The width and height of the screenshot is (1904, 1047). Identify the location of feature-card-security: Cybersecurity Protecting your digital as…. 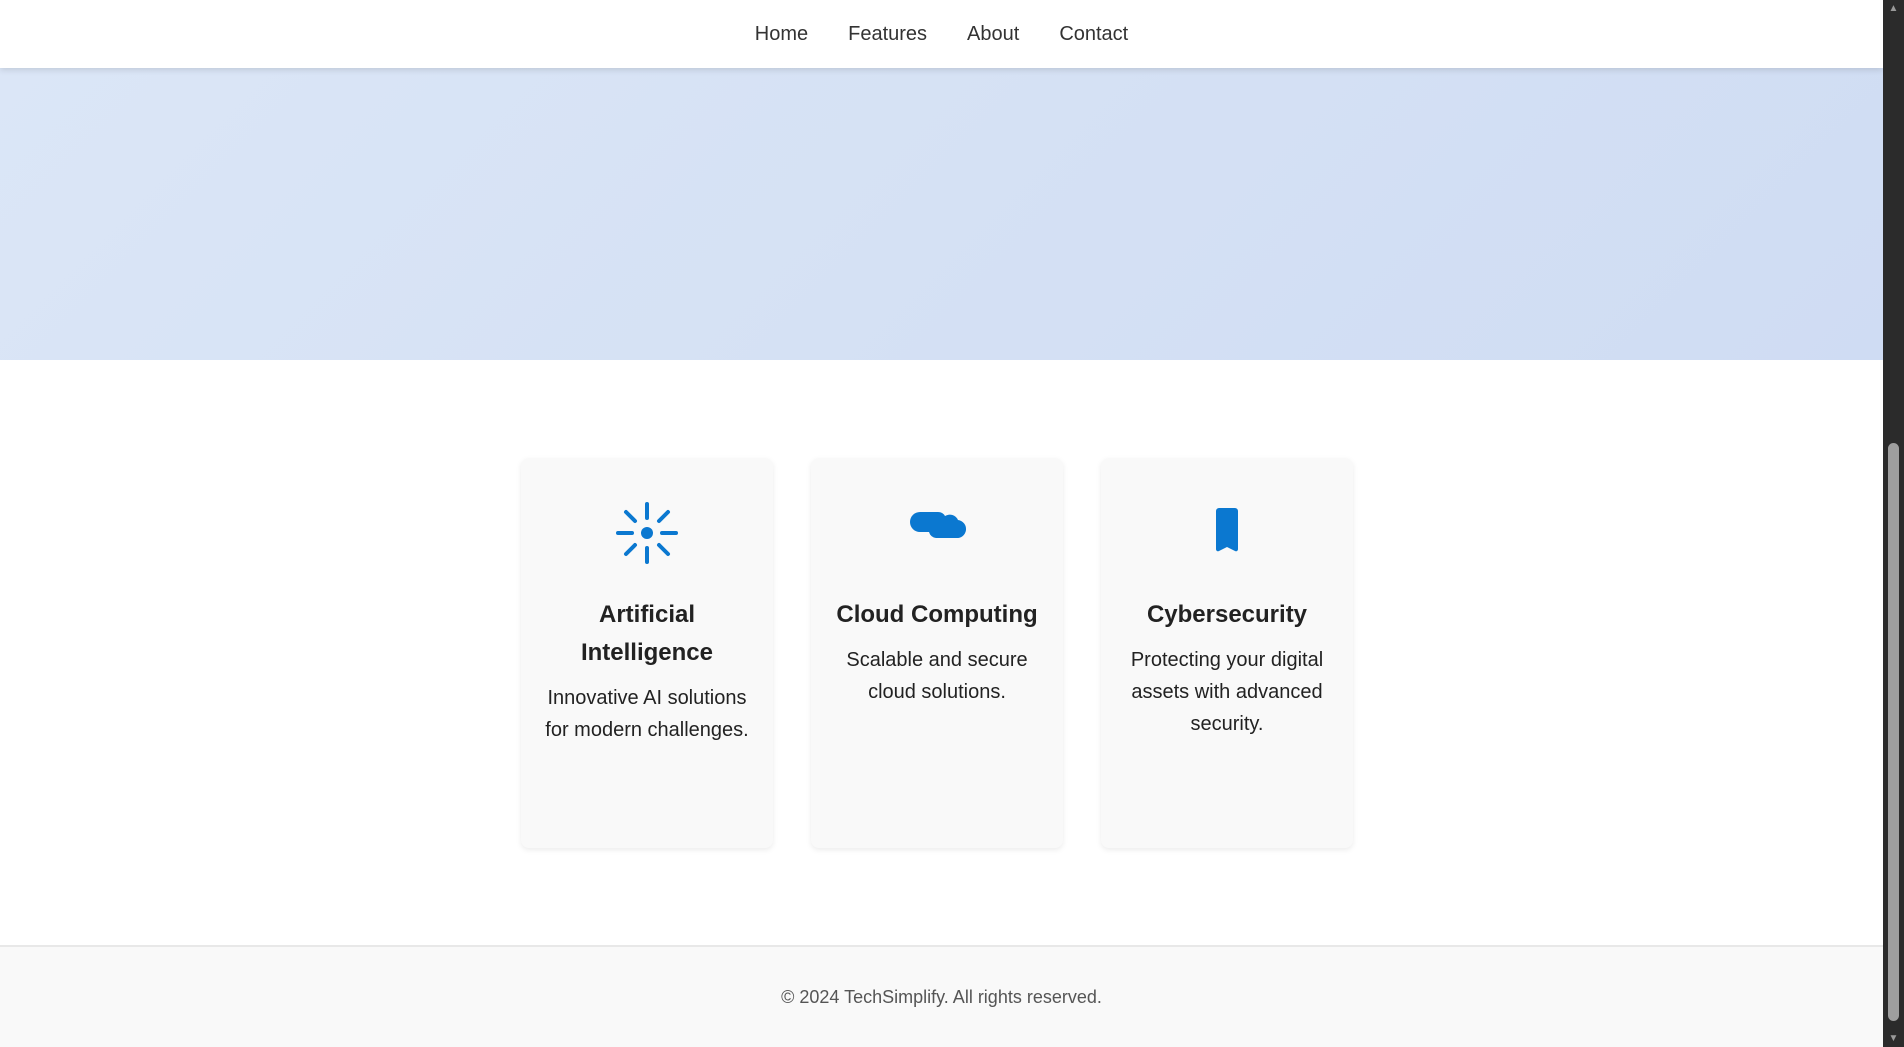
(1227, 653).